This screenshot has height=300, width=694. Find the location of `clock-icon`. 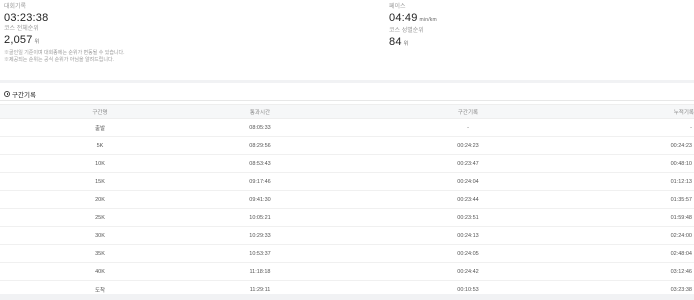

clock-icon is located at coordinates (7, 94).